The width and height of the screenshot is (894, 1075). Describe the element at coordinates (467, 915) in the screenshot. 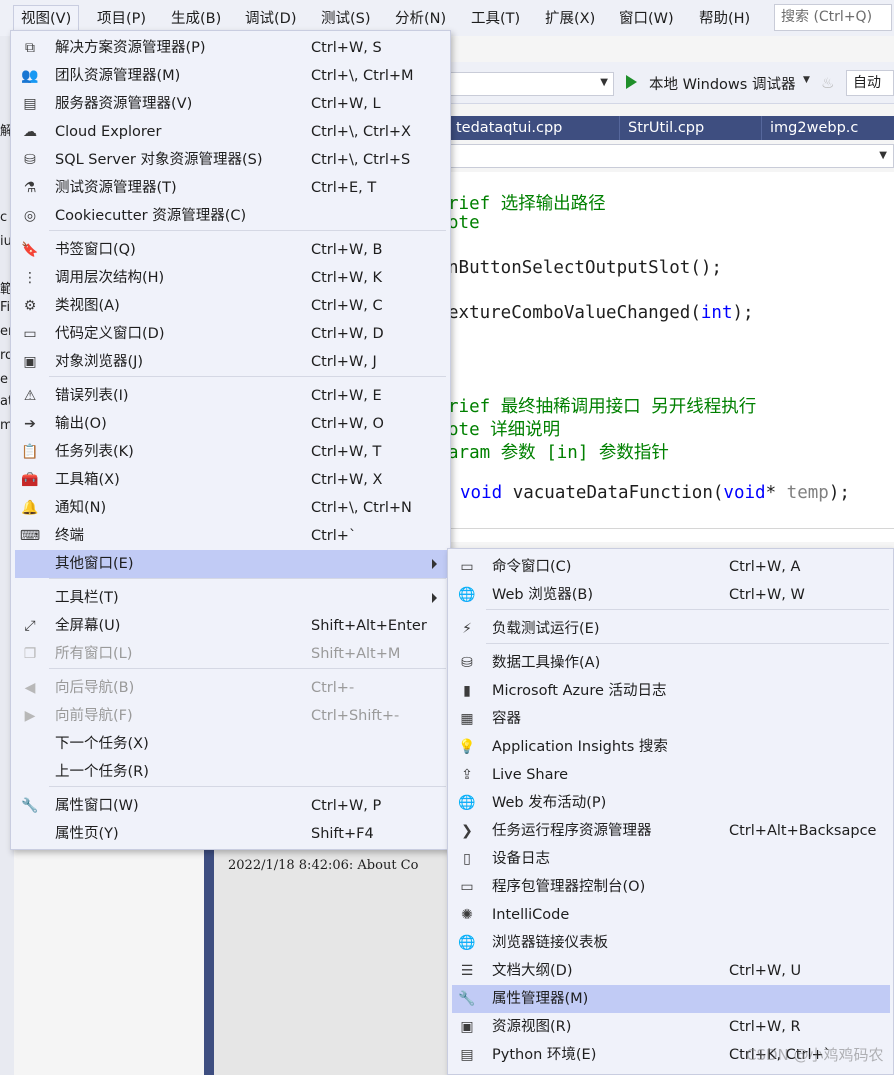

I see `intellicode-icon: ✺` at that location.